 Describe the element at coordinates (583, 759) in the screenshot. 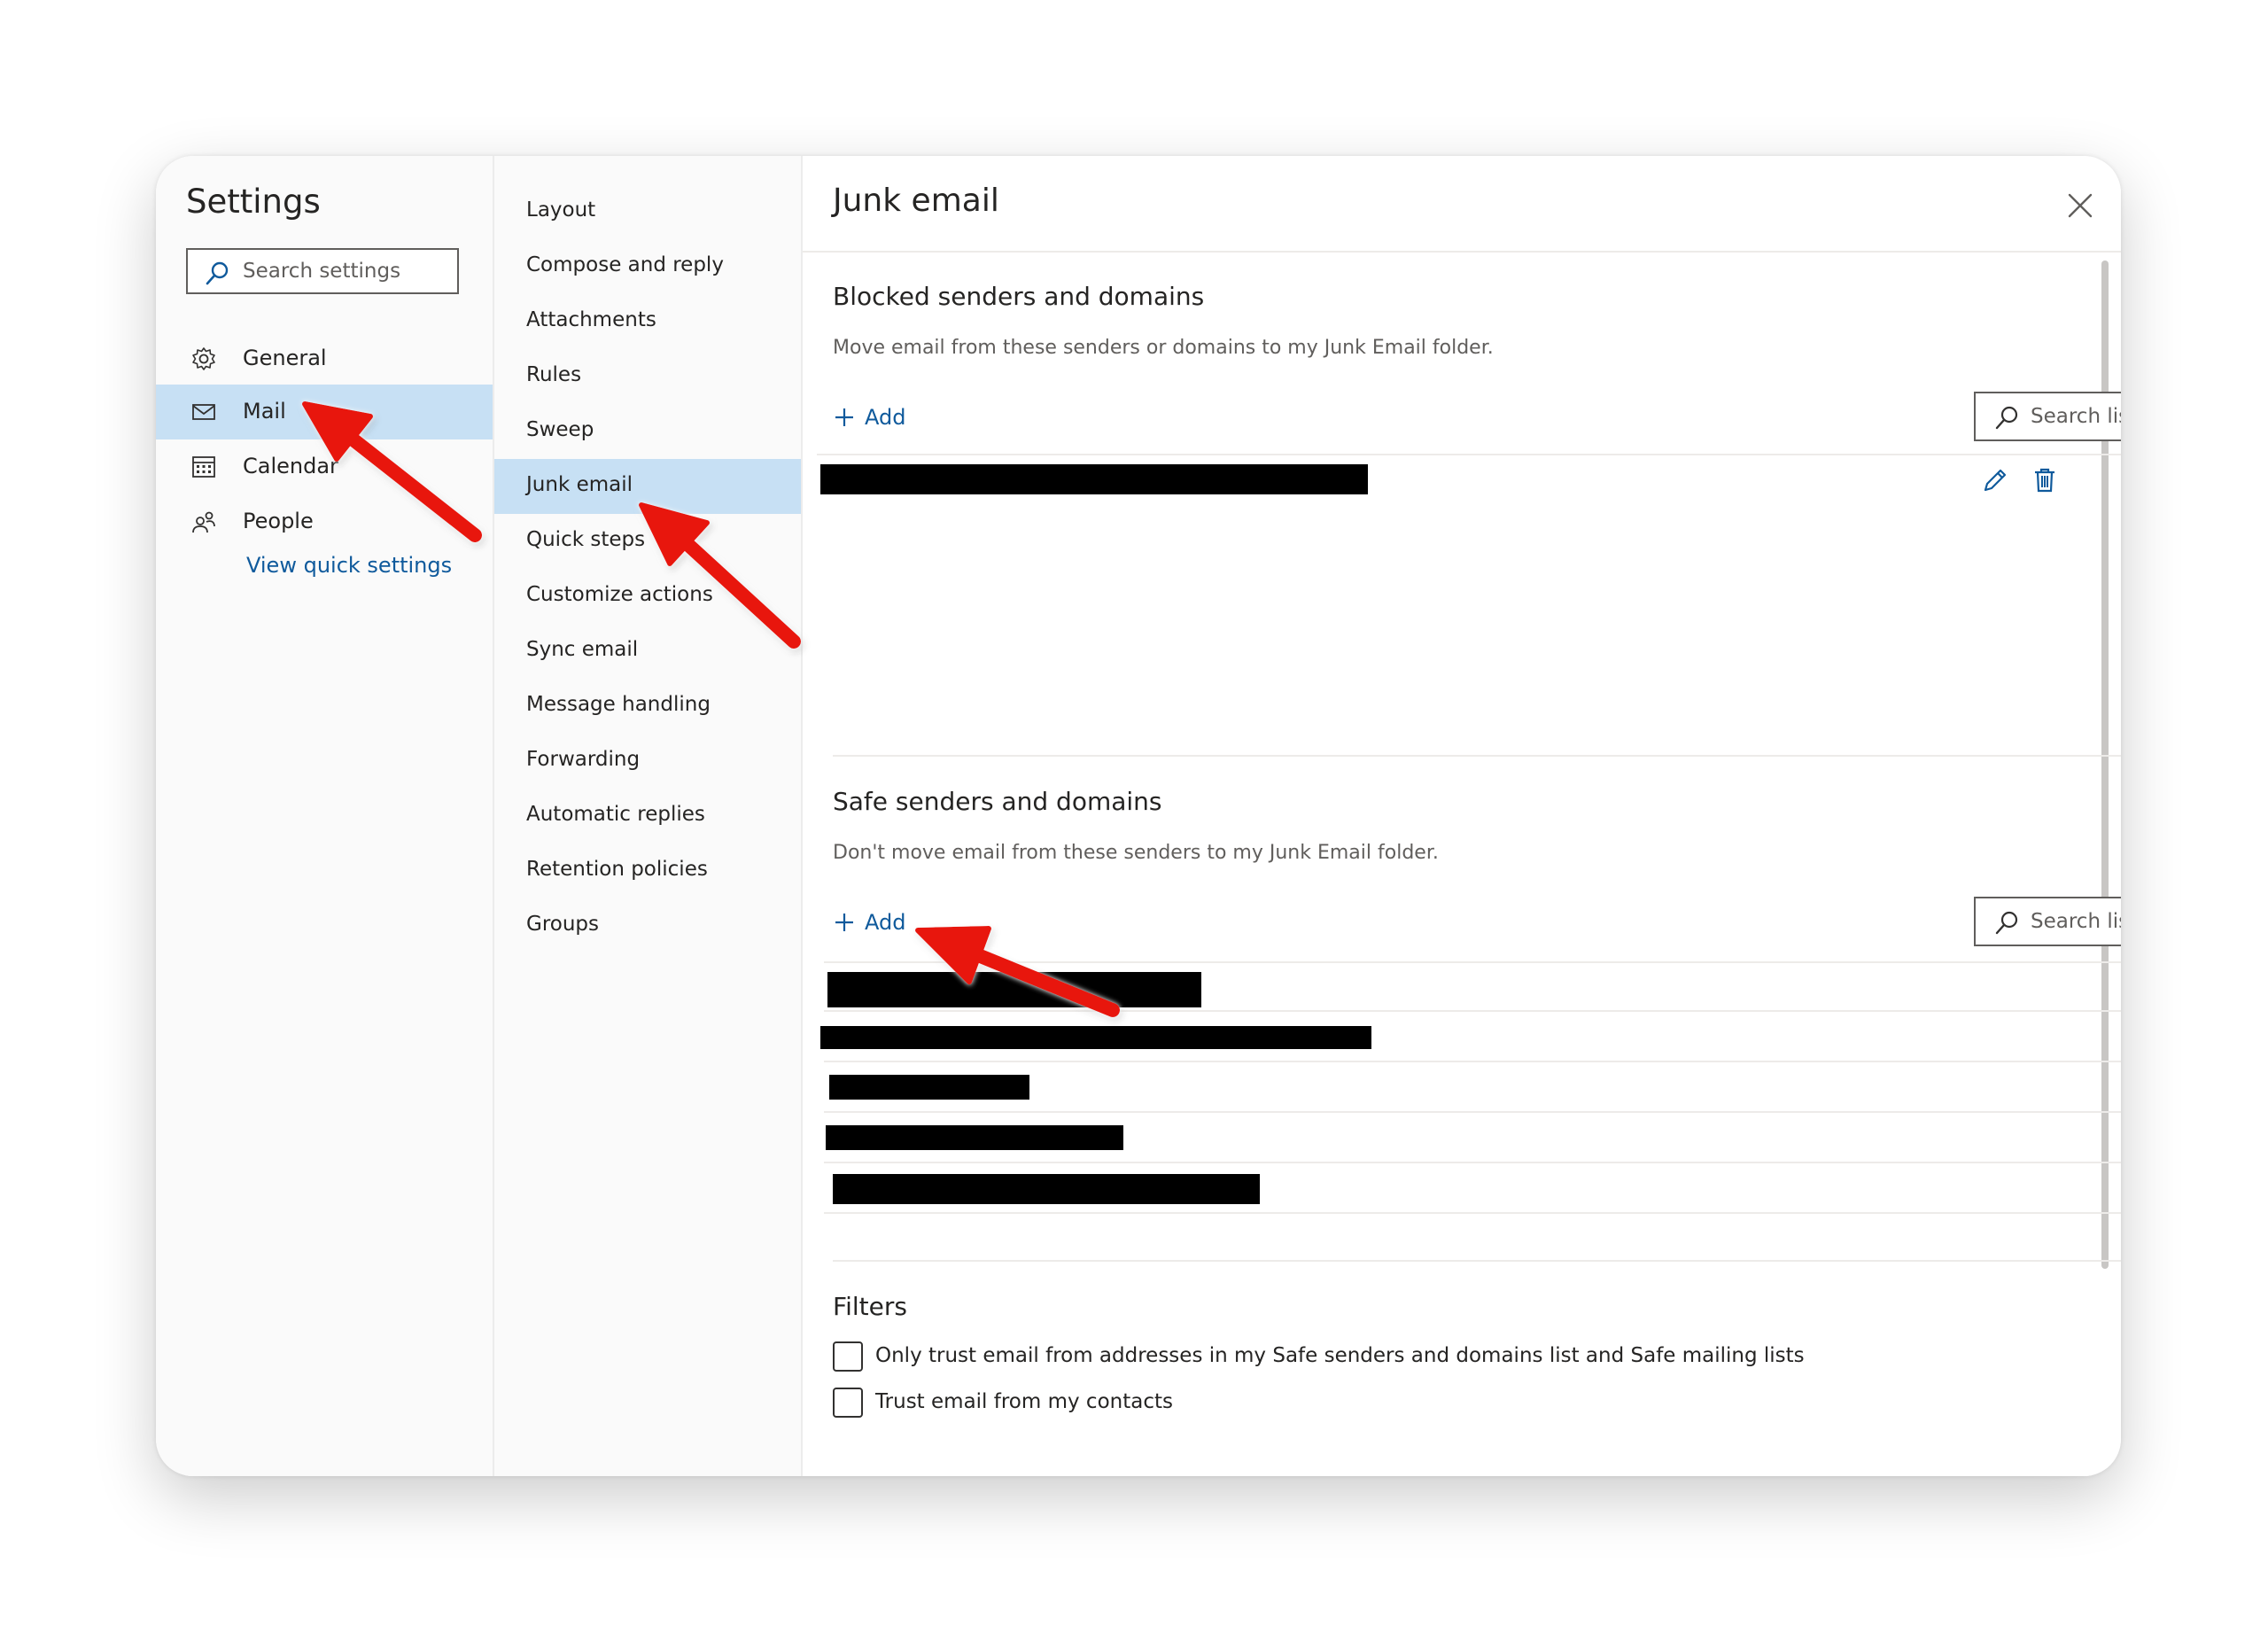

I see `submenu-item-label: Forwarding` at that location.